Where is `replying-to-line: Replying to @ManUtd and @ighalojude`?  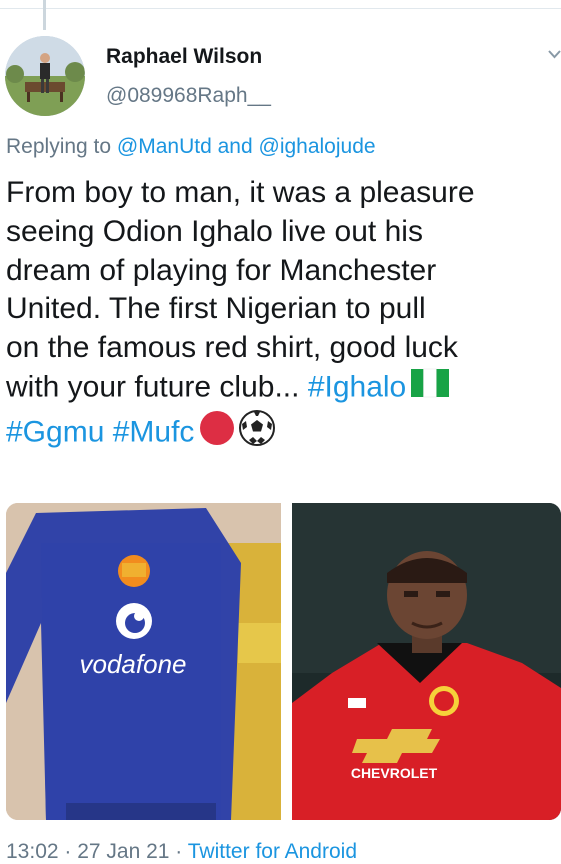 replying-to-line: Replying to @ManUtd and @ighalojude is located at coordinates (191, 147).